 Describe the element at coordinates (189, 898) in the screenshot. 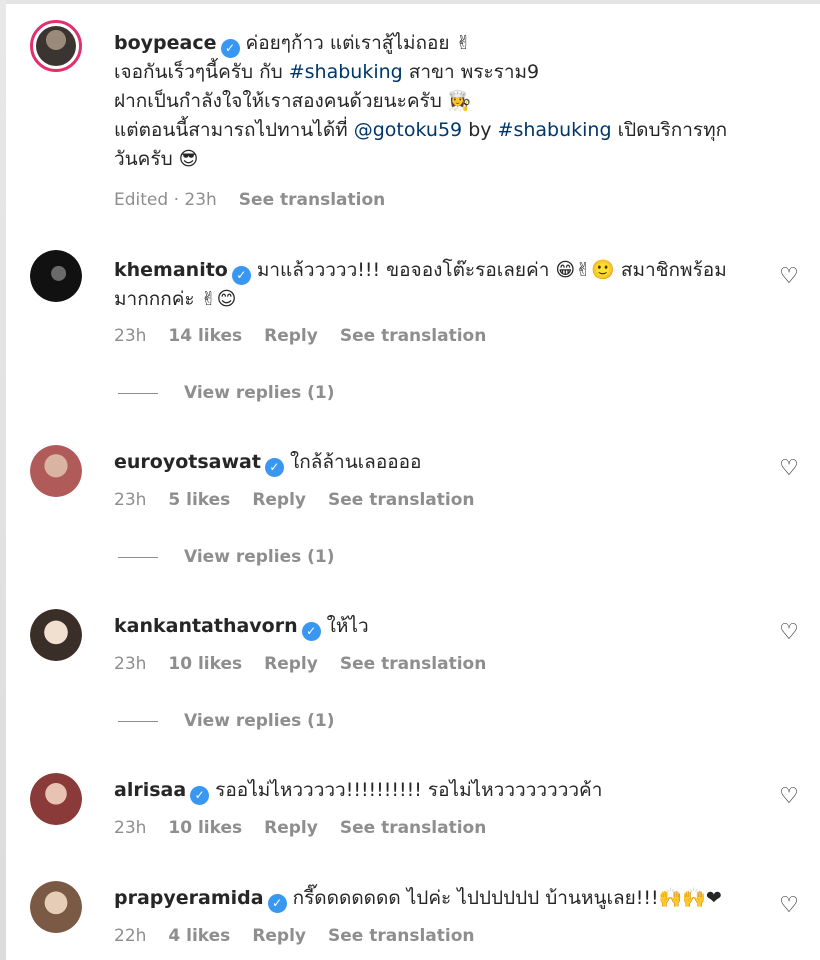

I see `username: prapyeramida` at that location.